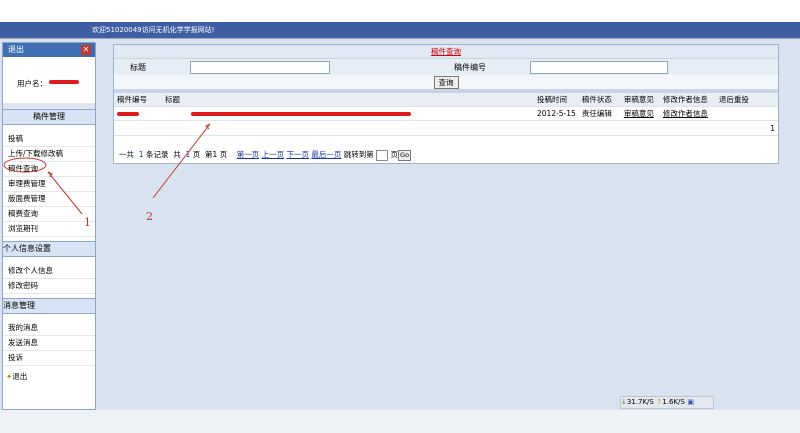  I want to click on annotation-layer, so click(107, 169).